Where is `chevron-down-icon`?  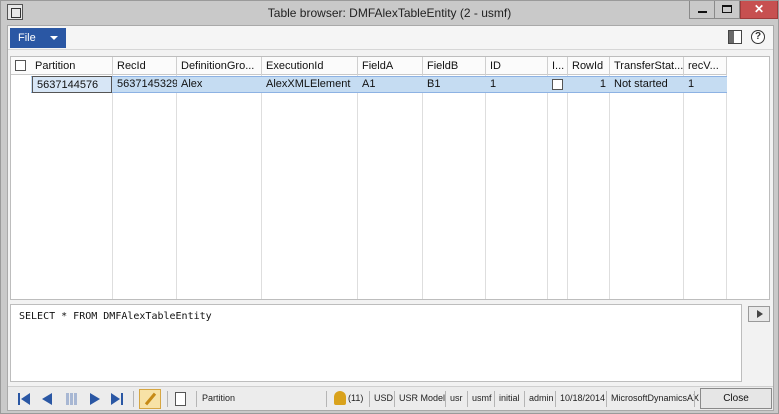 chevron-down-icon is located at coordinates (54, 38).